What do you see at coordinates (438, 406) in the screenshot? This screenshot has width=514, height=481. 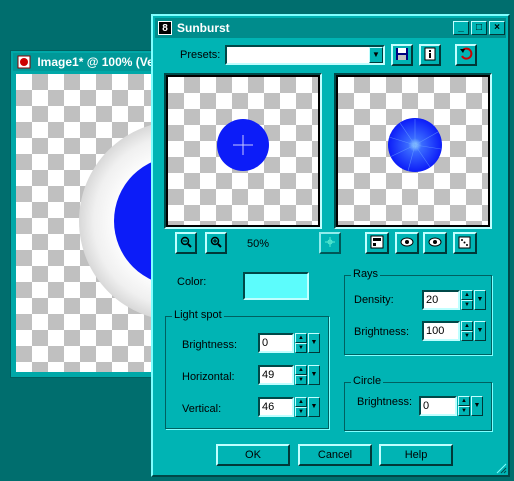 I see `circle-brightness-input: 0` at bounding box center [438, 406].